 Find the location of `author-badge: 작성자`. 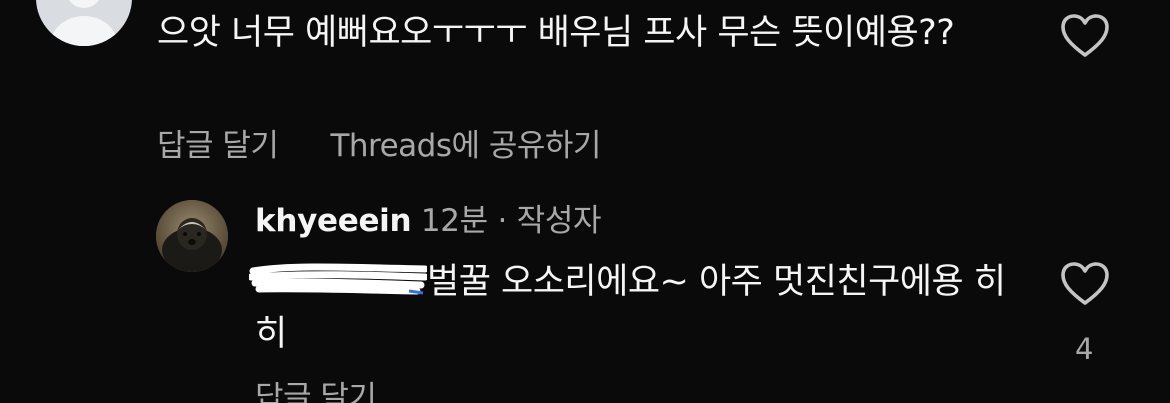

author-badge: 작성자 is located at coordinates (559, 221).